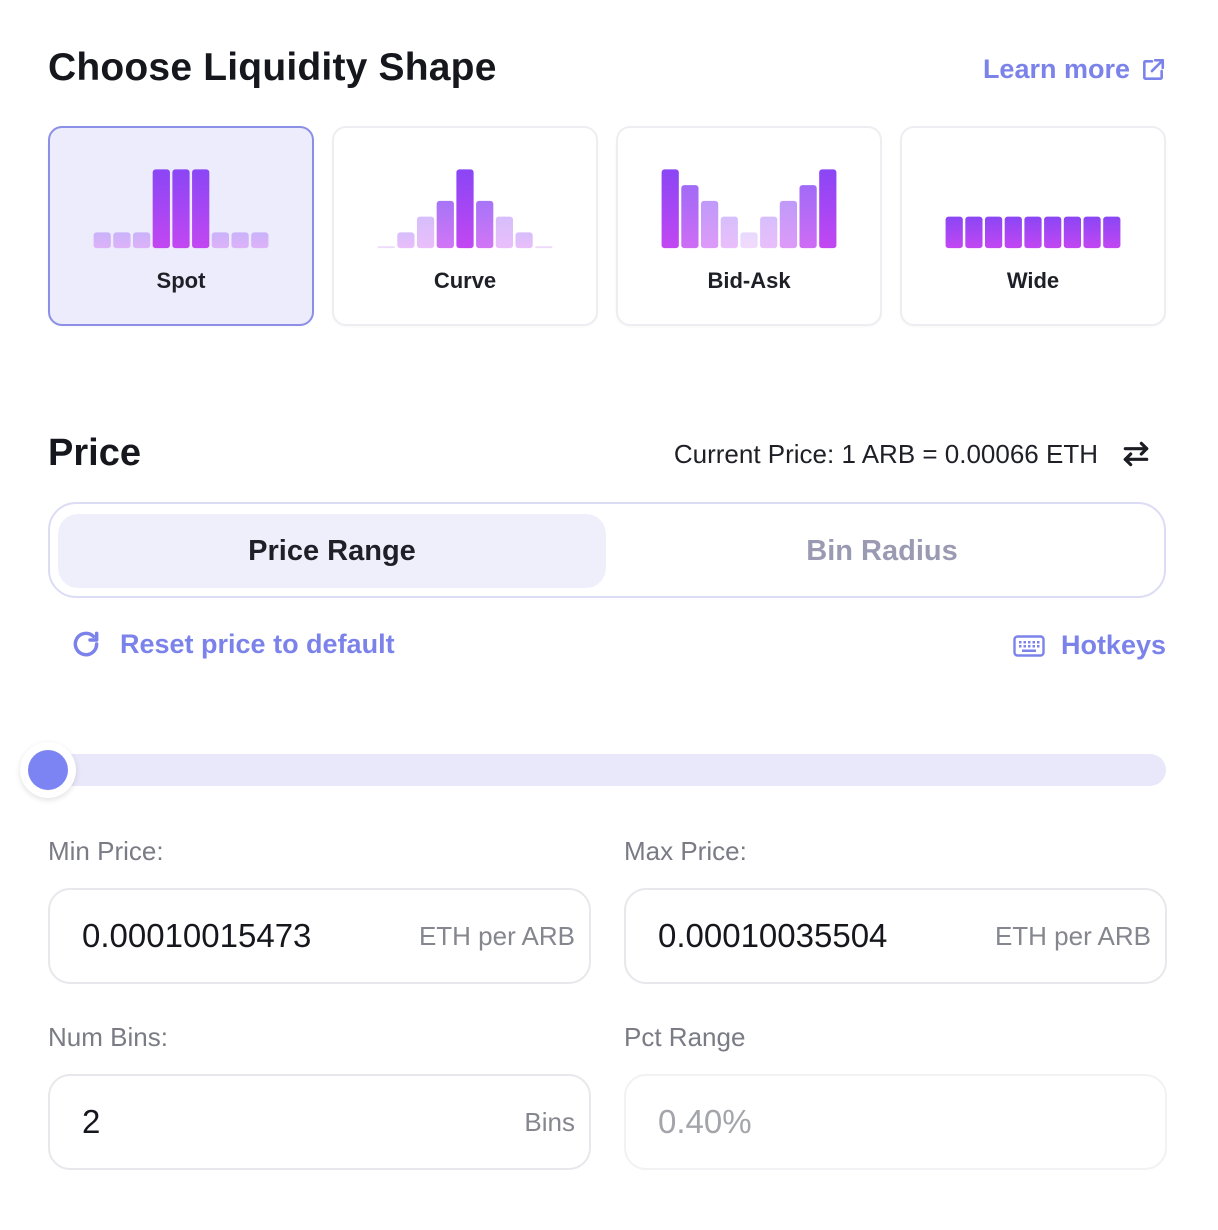  What do you see at coordinates (272, 67) in the screenshot?
I see `page-title: Choose Liquidity Shape` at bounding box center [272, 67].